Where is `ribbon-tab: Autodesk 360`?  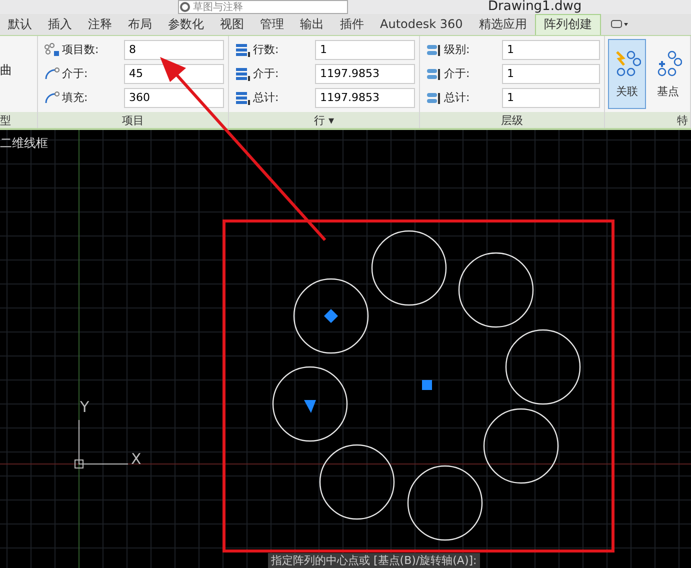 ribbon-tab: Autodesk 360 is located at coordinates (421, 24).